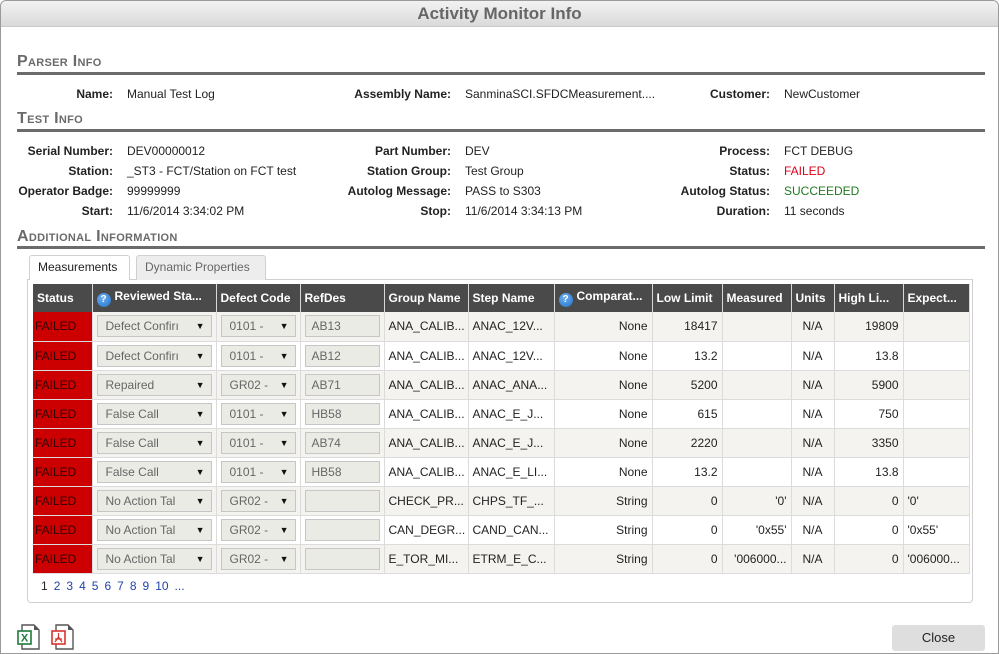 Image resolution: width=999 pixels, height=654 pixels. I want to click on select-value: GR02 -, so click(249, 500).